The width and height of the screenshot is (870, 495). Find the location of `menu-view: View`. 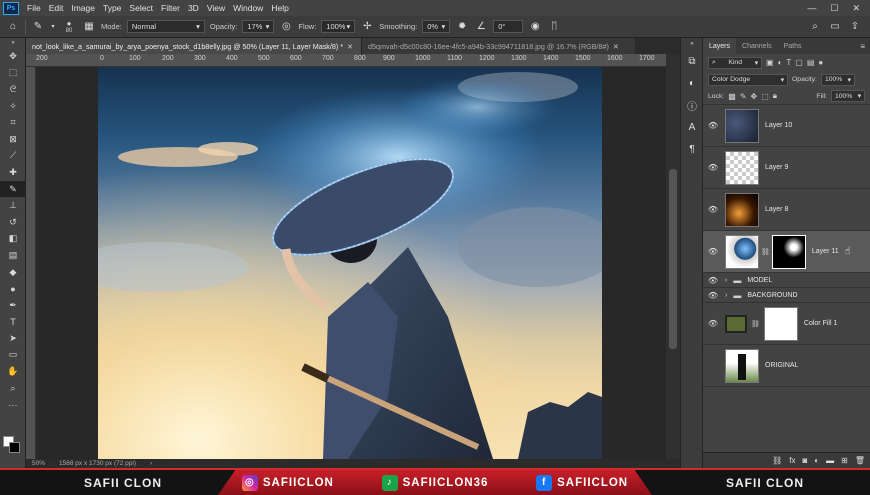

menu-view: View is located at coordinates (216, 8).